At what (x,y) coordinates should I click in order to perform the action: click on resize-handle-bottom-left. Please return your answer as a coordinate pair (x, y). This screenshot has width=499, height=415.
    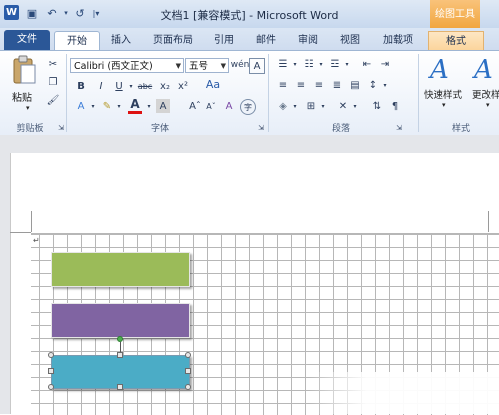
    Looking at the image, I should click on (51, 387).